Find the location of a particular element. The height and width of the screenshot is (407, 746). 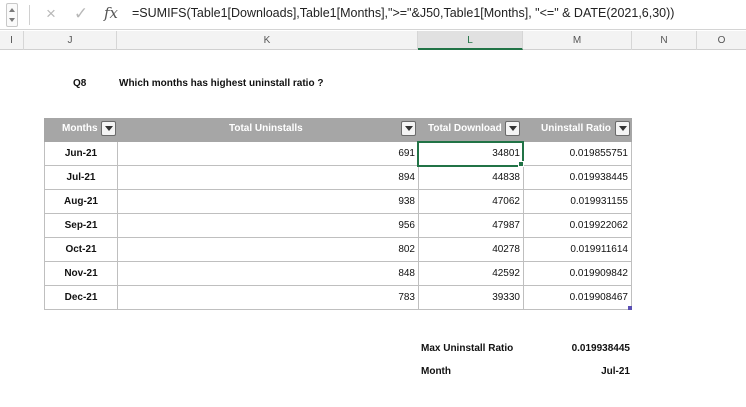

table-row: Dec-21 783 39330 0.019908467 is located at coordinates (338, 298).